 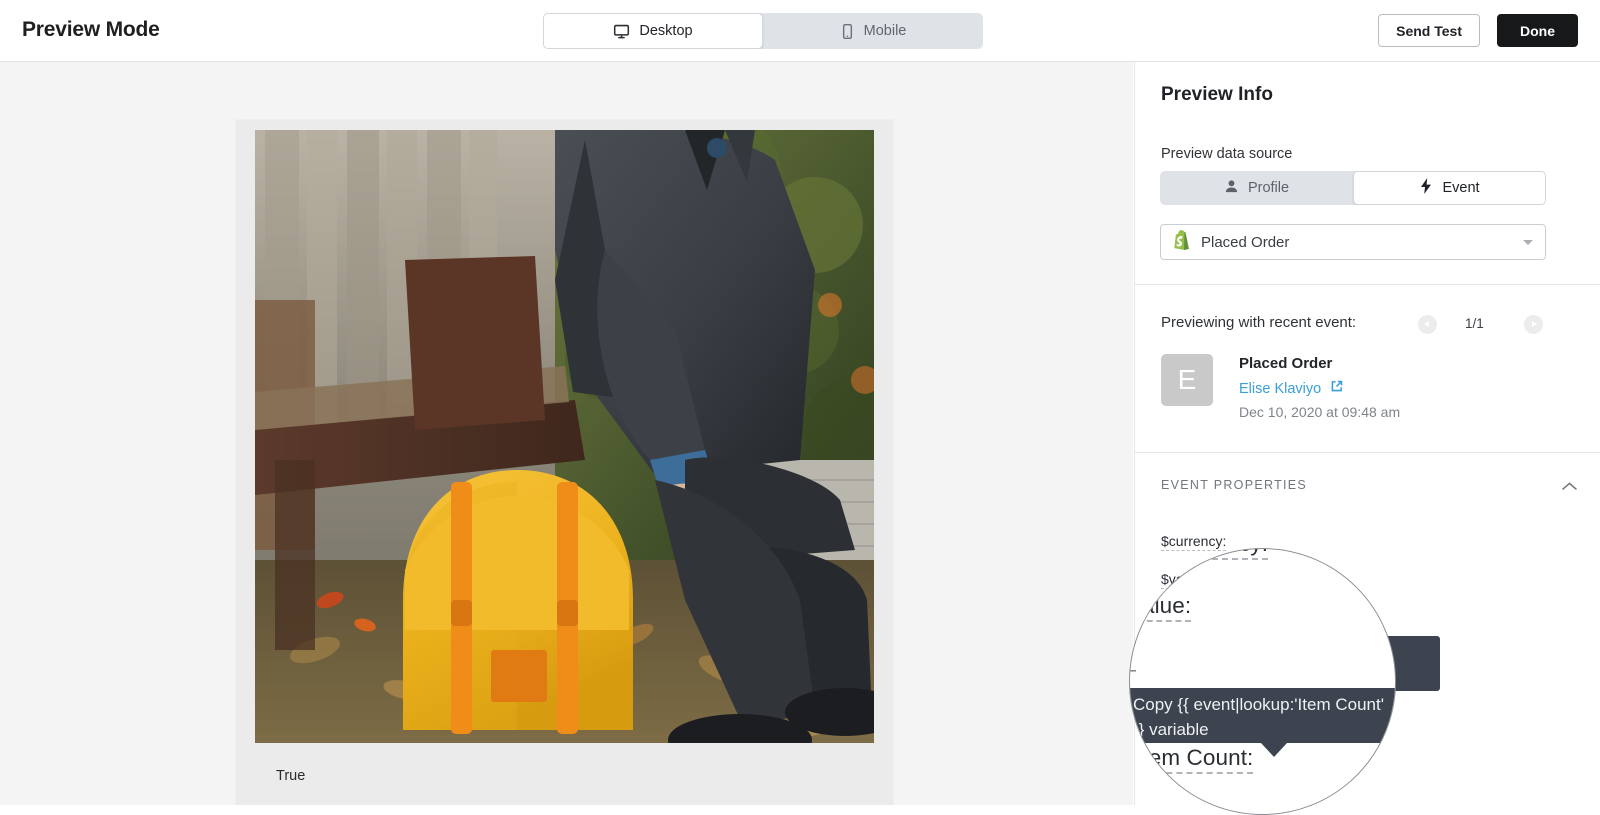 What do you see at coordinates (1234, 485) in the screenshot?
I see `event-properties-heading: EVENT PROPERTIES` at bounding box center [1234, 485].